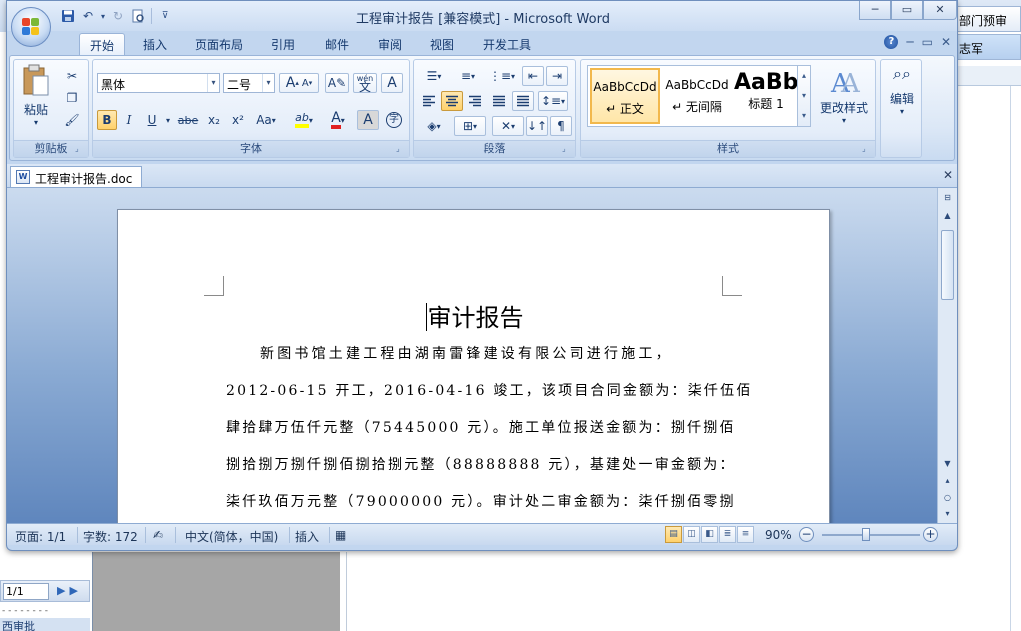 The height and width of the screenshot is (631, 1021). Describe the element at coordinates (766, 96) in the screenshot. I see `style-heading-1: AaBb 标题 1` at that location.